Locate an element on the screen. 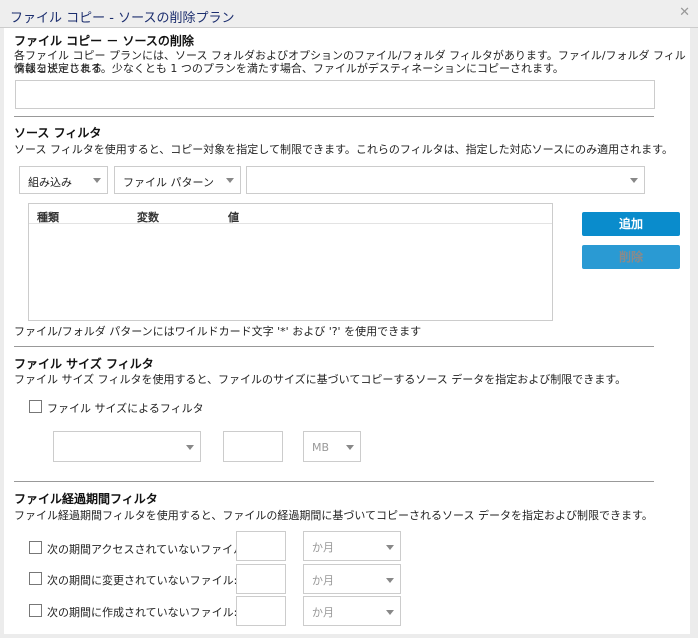 The width and height of the screenshot is (698, 638). size-value-input is located at coordinates (253, 446).